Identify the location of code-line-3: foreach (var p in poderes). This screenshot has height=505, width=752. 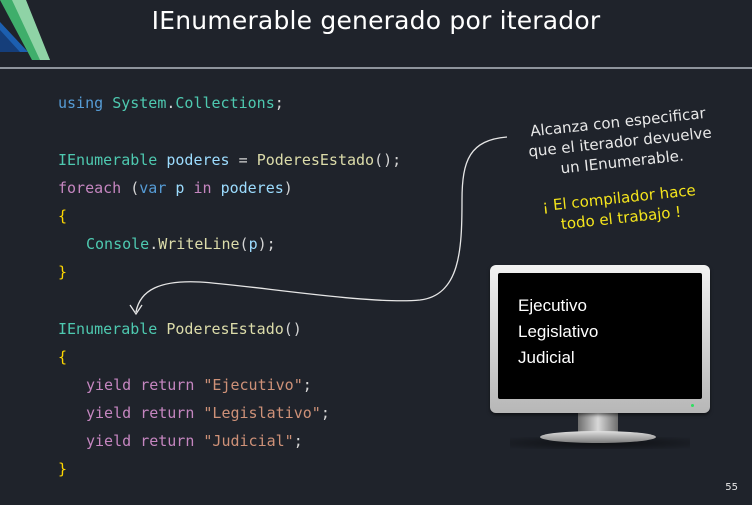
(175, 188).